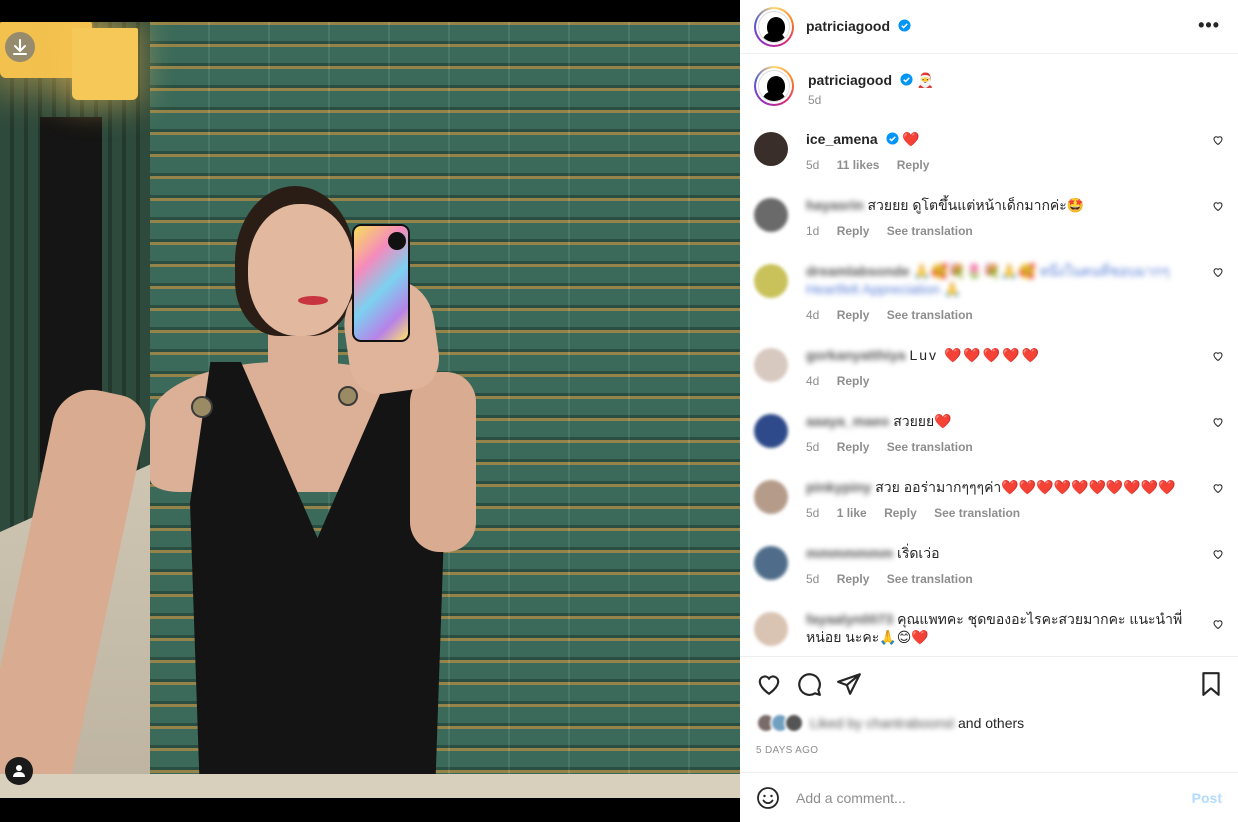 This screenshot has height=822, width=1238. I want to click on author-avatar, so click(774, 26).